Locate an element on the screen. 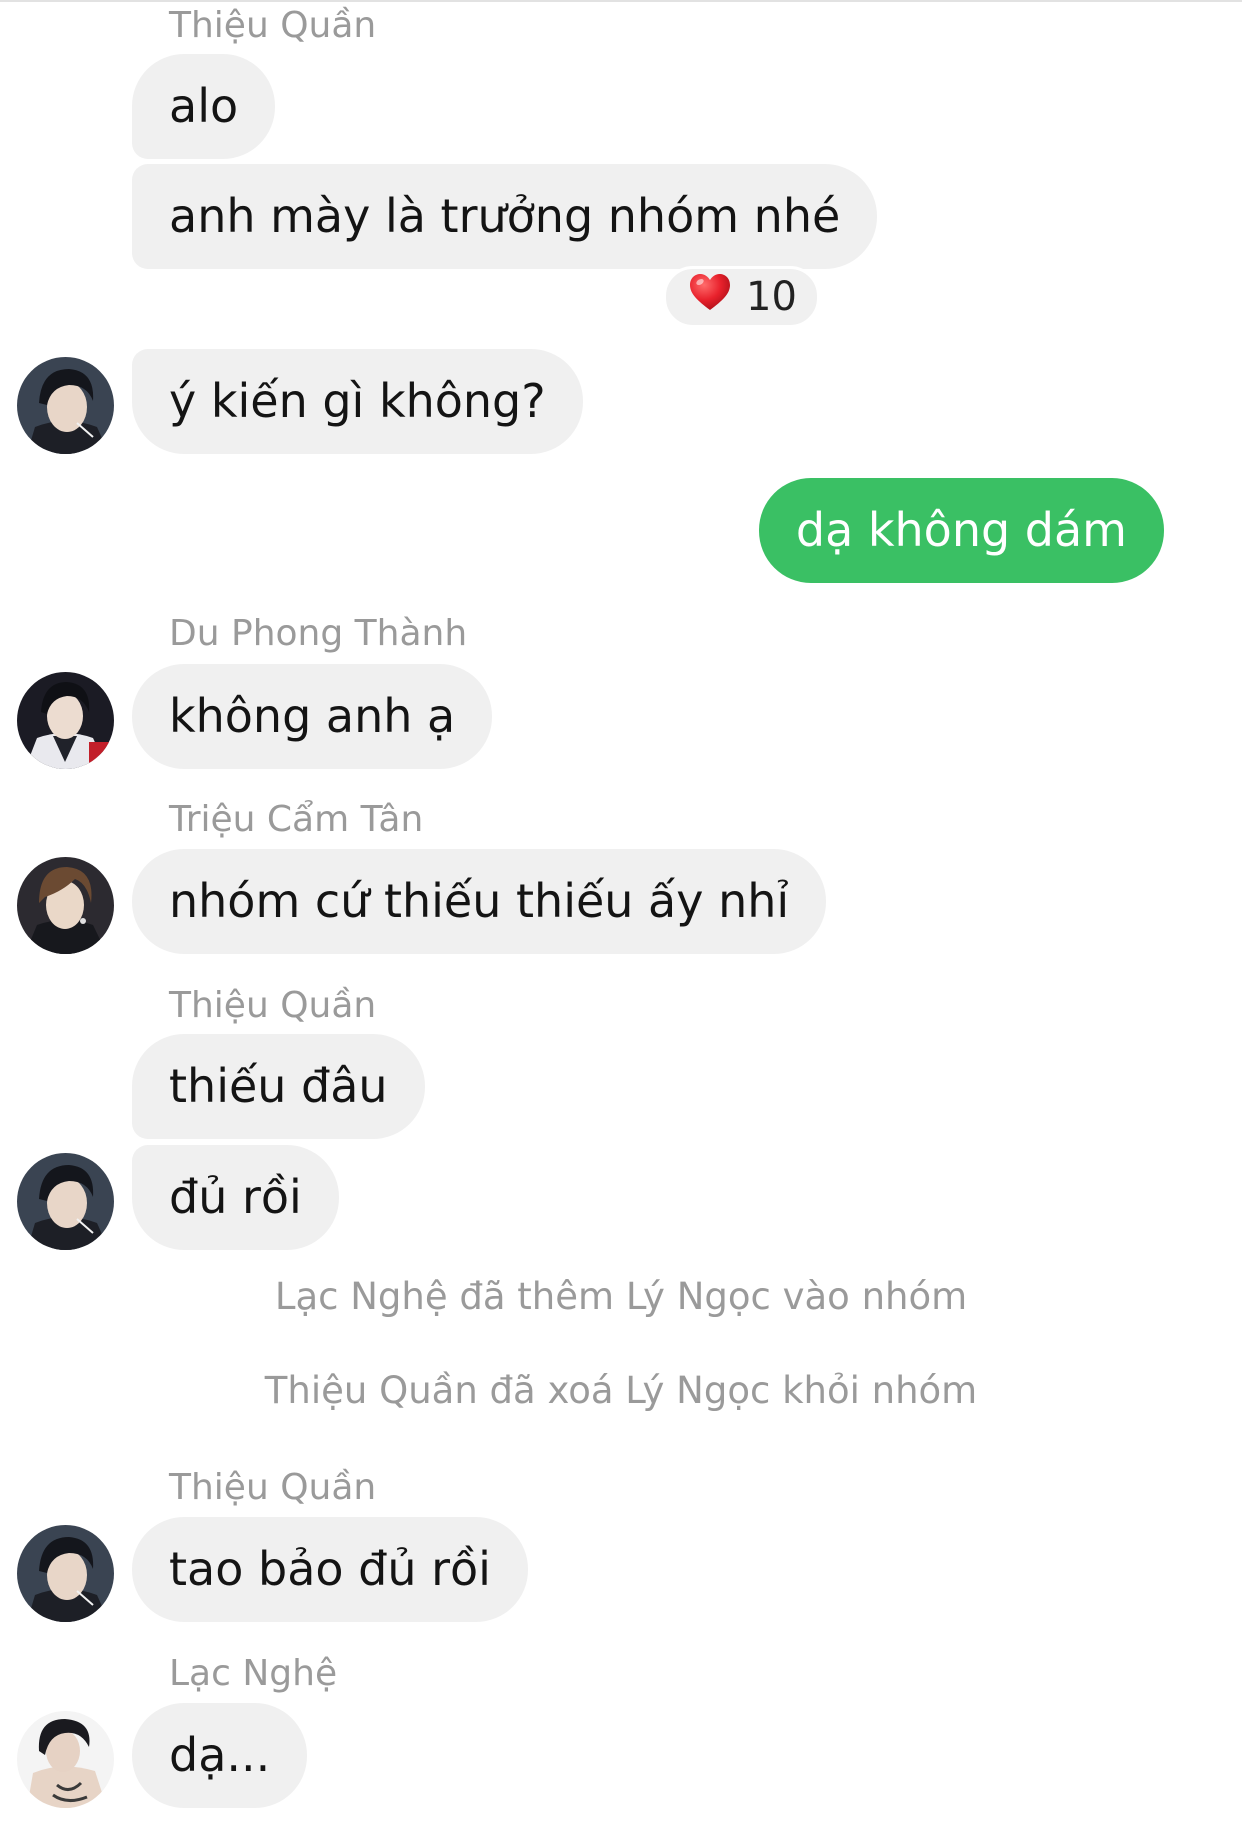 The height and width of the screenshot is (1822, 1242). avatar-du-phong-thanh is located at coordinates (65, 720).